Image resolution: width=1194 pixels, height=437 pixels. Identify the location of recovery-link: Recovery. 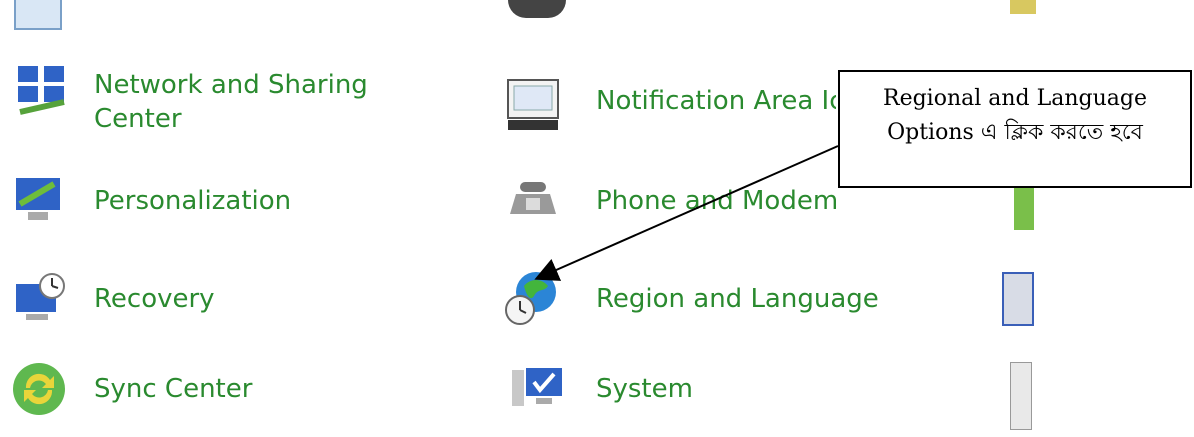
(154, 299).